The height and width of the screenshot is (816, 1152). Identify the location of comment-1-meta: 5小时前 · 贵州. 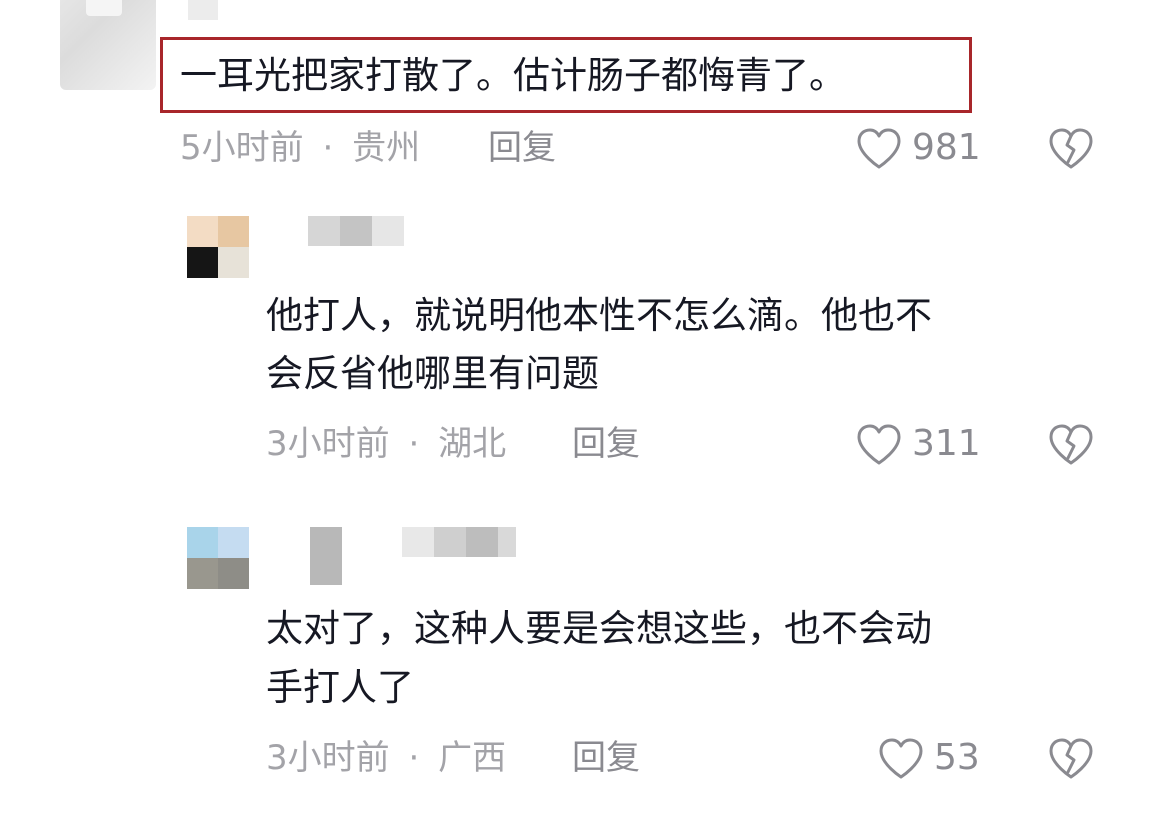
(300, 148).